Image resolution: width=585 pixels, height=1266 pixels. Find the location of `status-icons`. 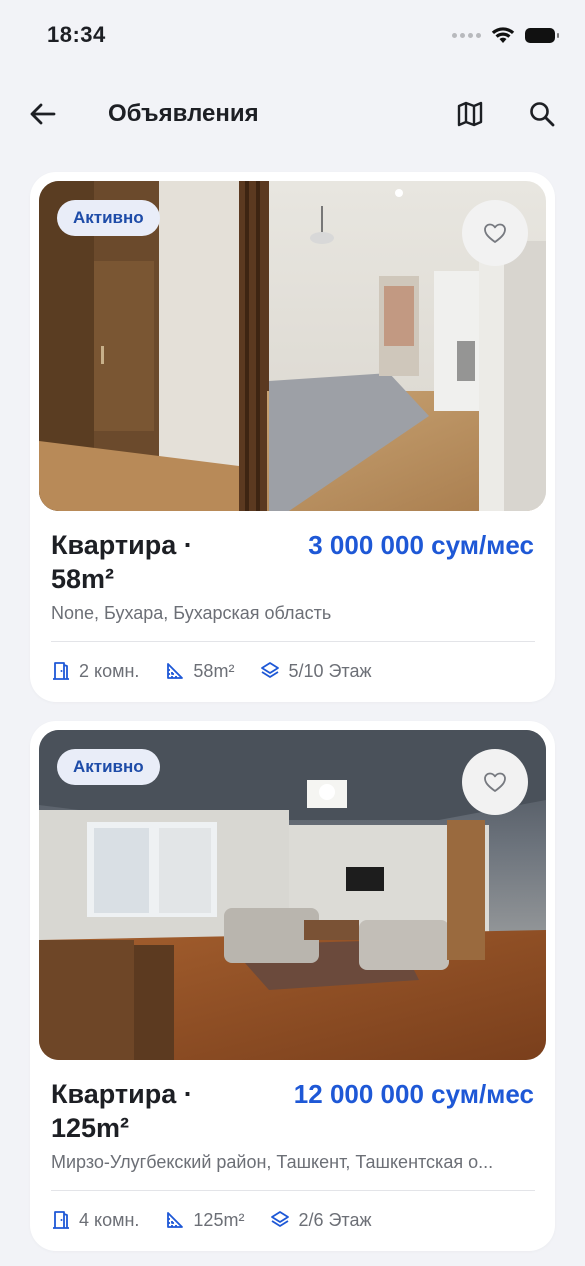

status-icons is located at coordinates (505, 35).